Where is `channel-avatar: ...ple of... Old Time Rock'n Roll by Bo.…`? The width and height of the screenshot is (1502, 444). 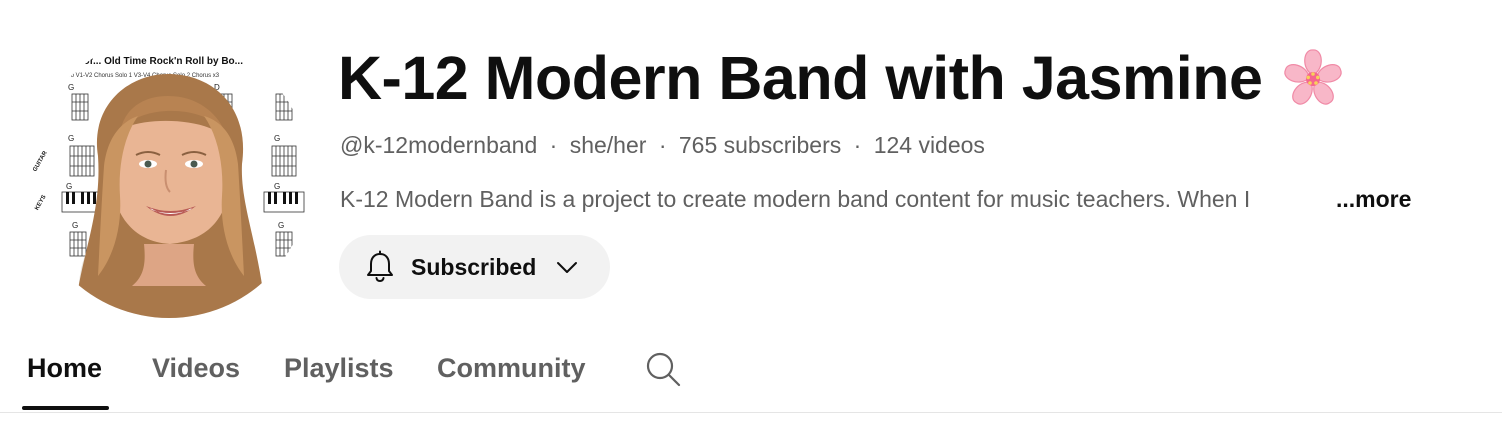
channel-avatar: ...ple of... Old Time Rock'n Roll by Bo.… is located at coordinates (169, 177).